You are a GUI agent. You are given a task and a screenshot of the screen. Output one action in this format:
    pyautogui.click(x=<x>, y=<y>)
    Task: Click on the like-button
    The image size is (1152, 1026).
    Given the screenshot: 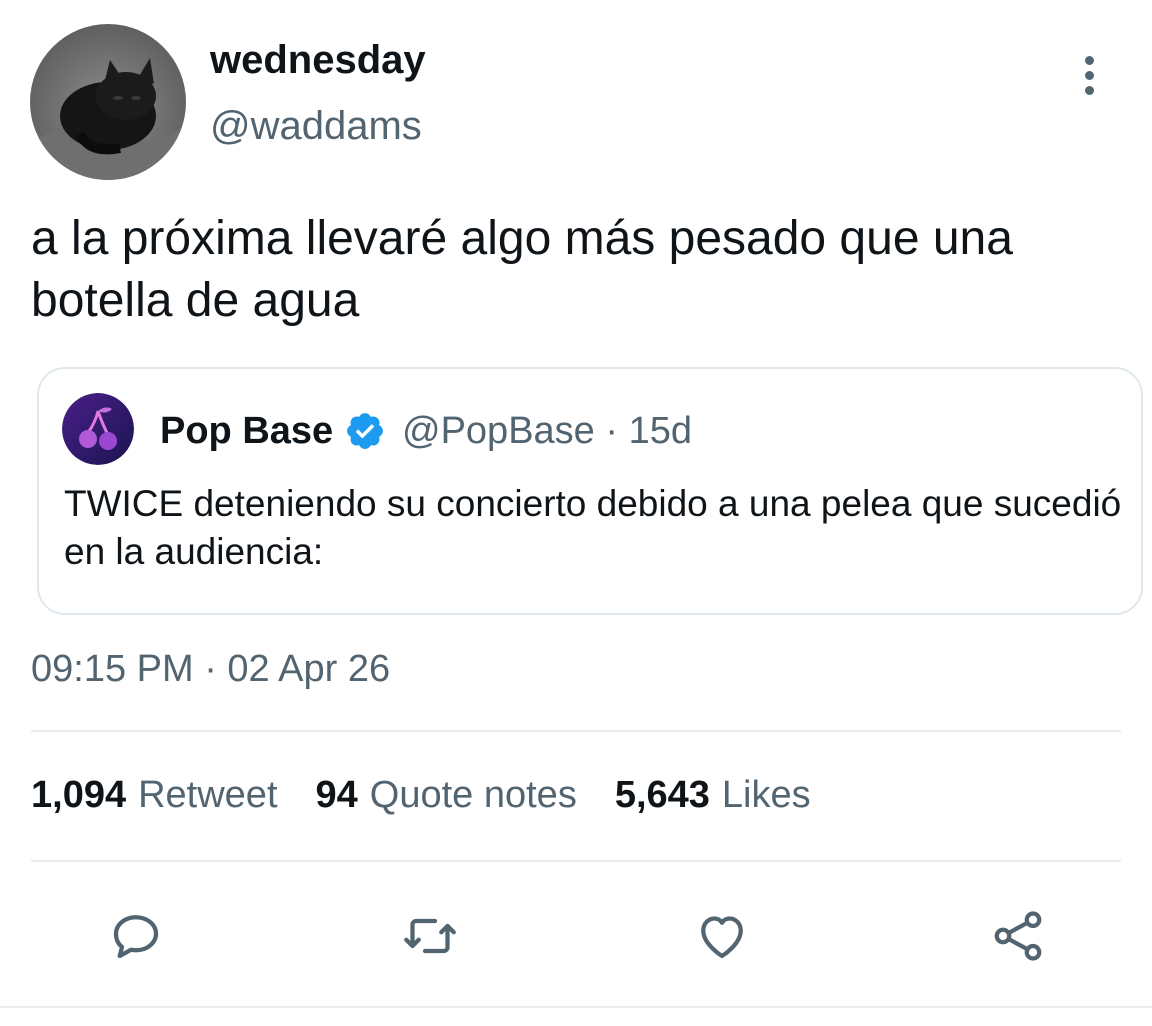 What is the action you would take?
    pyautogui.click(x=722, y=936)
    